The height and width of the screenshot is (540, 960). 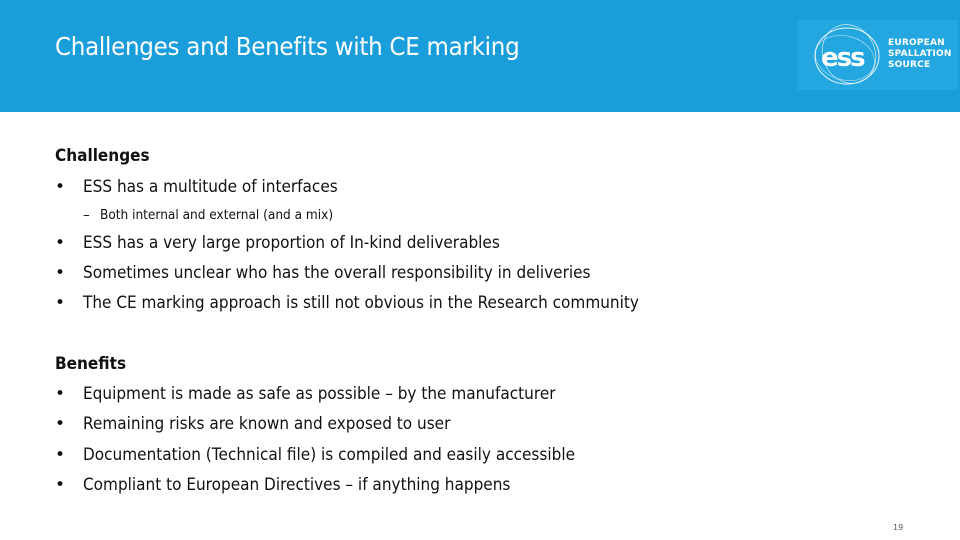 I want to click on logo-wordmark: EUROPEAN SPALLATION SOURCE, so click(x=920, y=54).